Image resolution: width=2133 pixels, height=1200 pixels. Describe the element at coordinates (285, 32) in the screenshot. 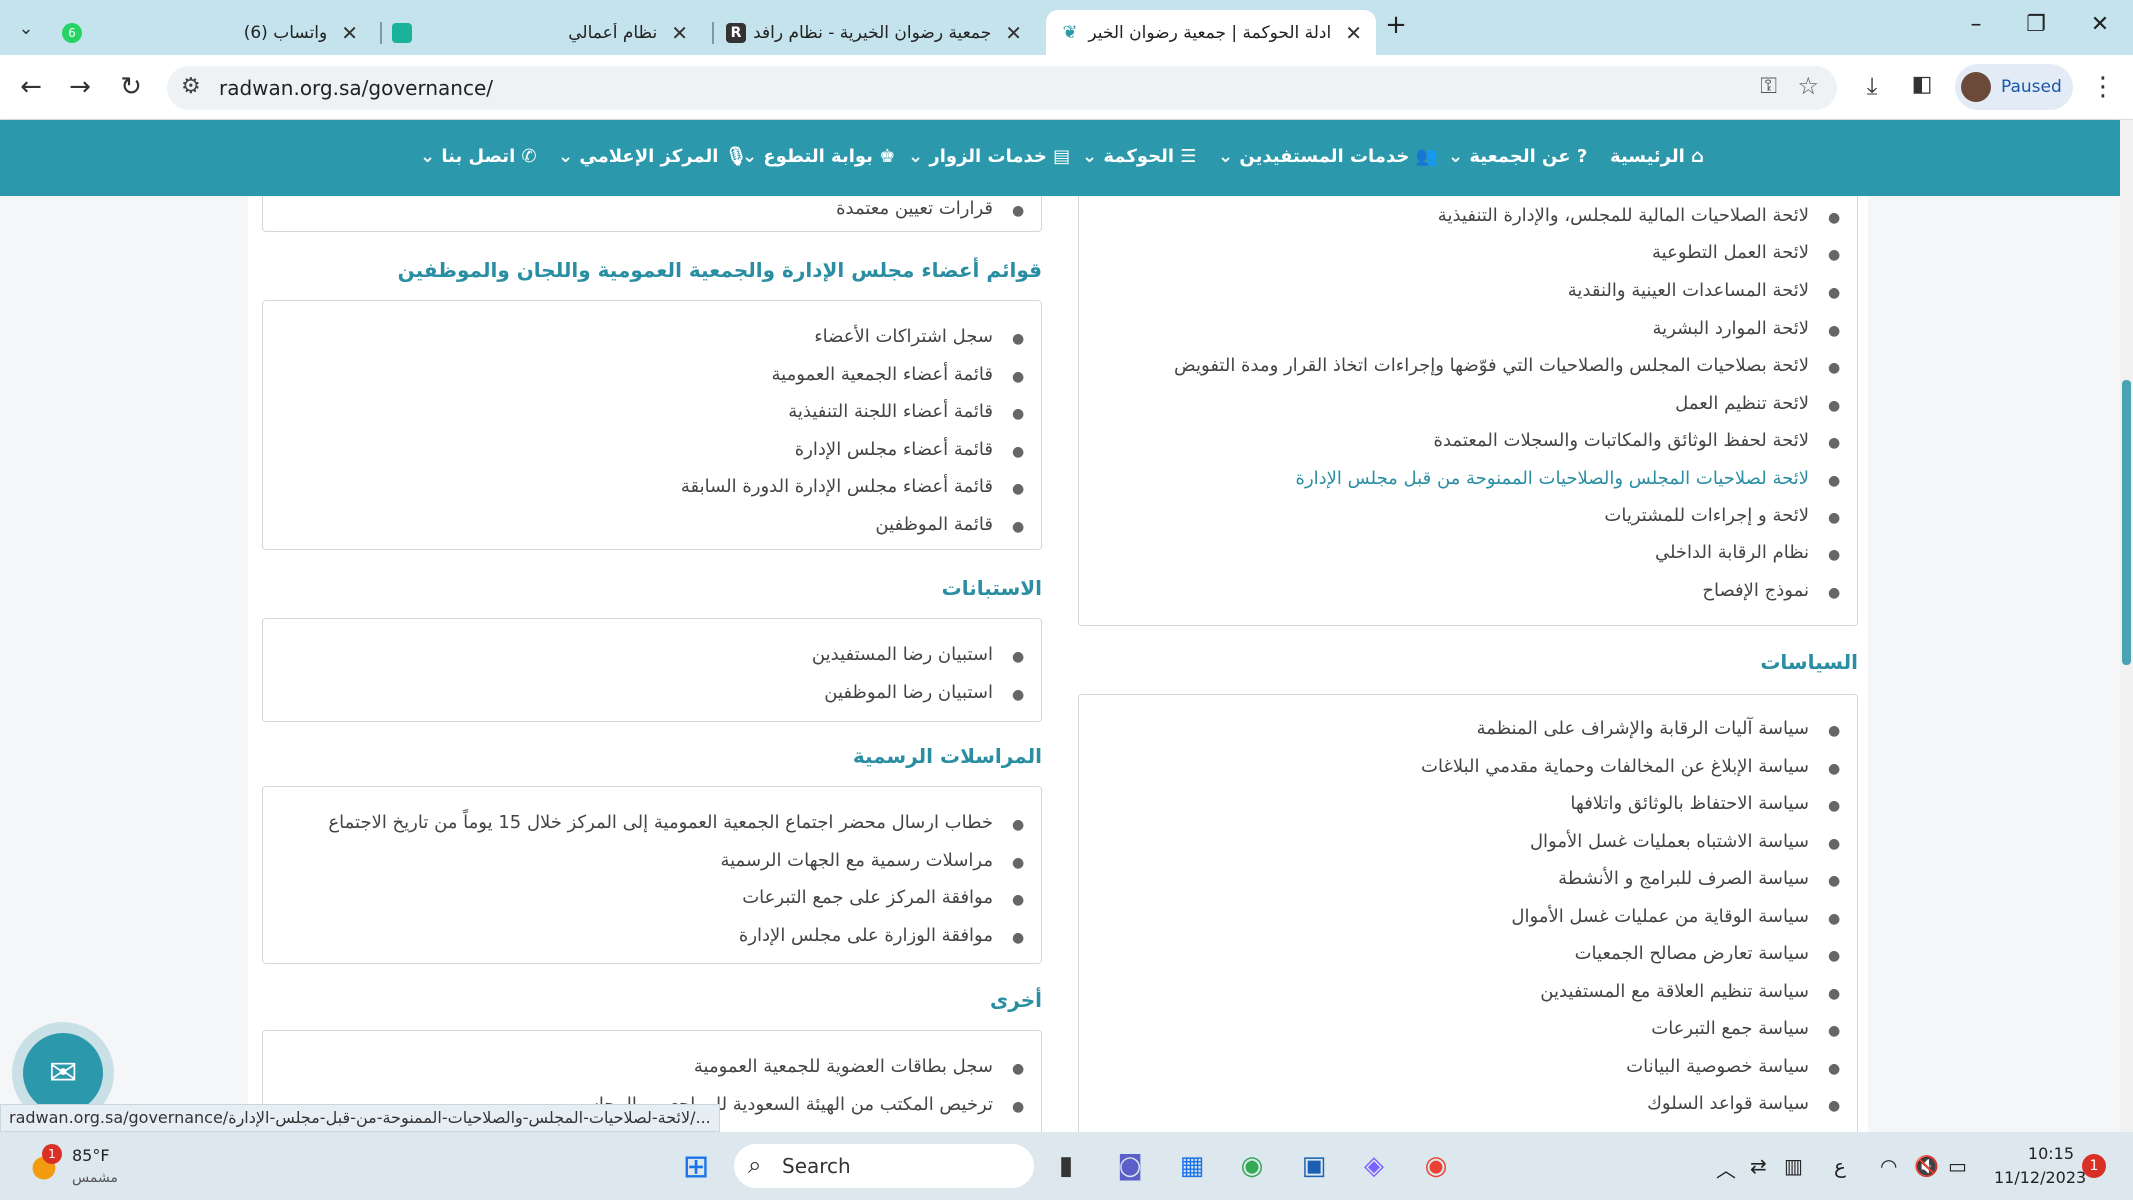

I see `tab-label: (6) واتساب` at that location.